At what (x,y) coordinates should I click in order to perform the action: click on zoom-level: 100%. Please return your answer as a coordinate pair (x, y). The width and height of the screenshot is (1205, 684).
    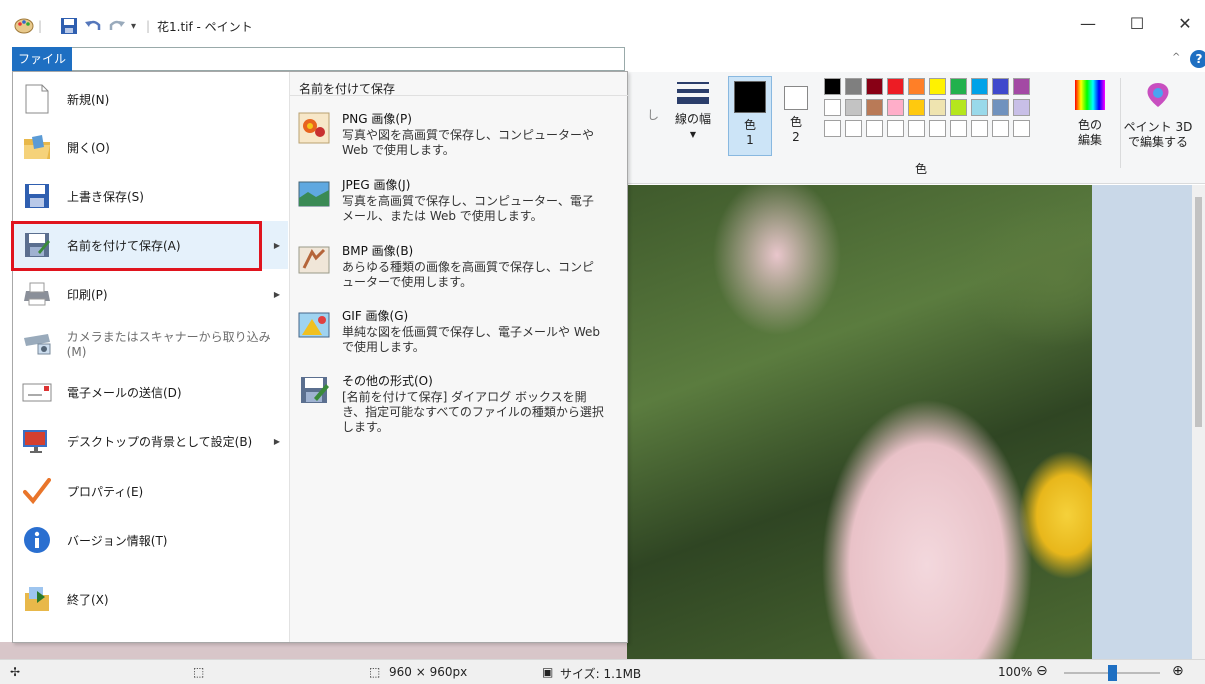
    Looking at the image, I should click on (1015, 672).